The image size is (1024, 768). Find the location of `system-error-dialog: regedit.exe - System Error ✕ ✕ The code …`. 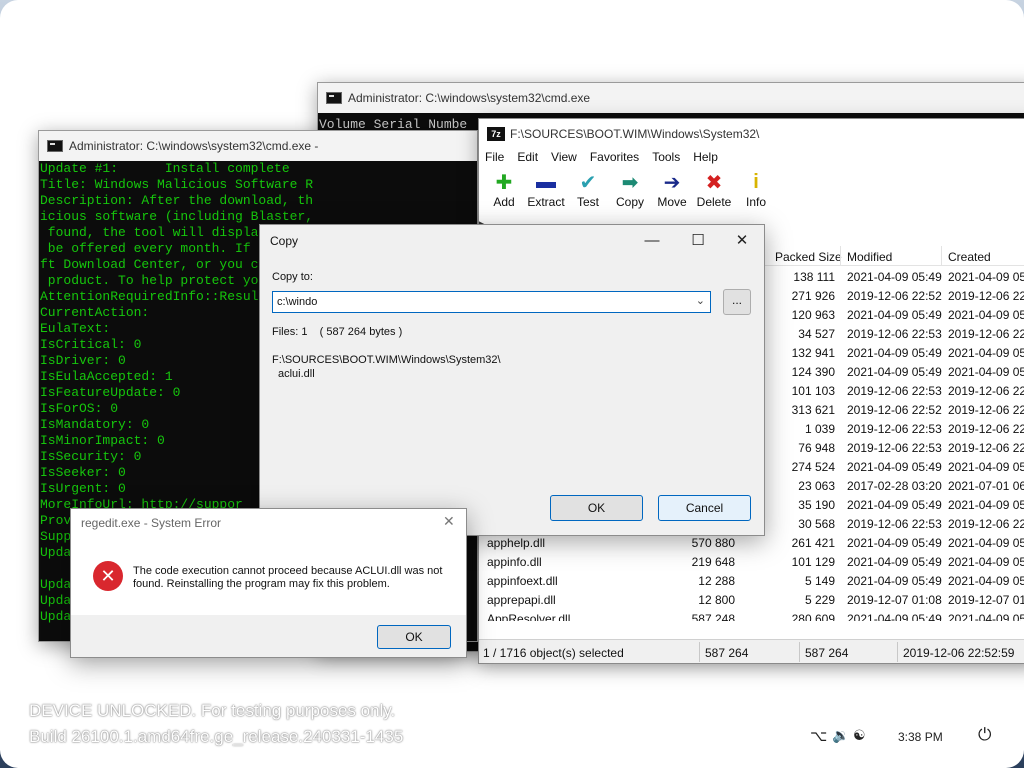

system-error-dialog: regedit.exe - System Error ✕ ✕ The code … is located at coordinates (268, 583).